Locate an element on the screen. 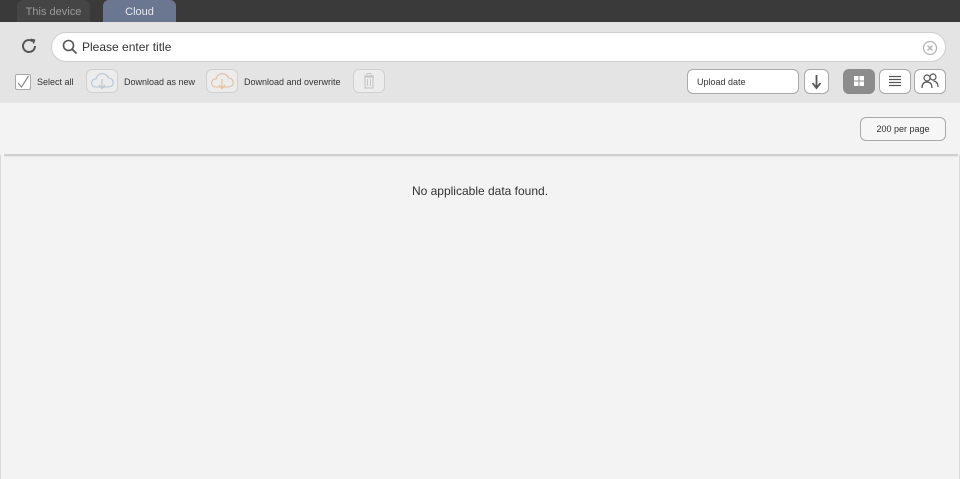 The image size is (960, 479). list-view-button is located at coordinates (895, 81).